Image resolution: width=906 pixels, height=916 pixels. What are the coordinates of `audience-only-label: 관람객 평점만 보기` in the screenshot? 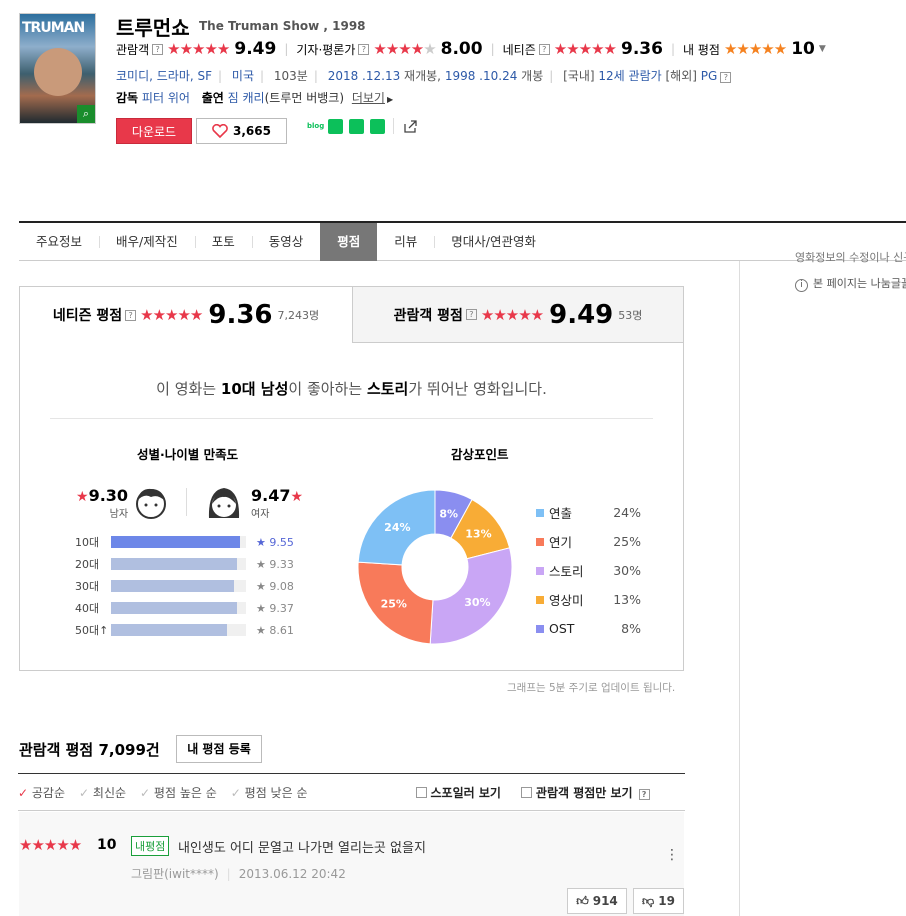 It's located at (584, 792).